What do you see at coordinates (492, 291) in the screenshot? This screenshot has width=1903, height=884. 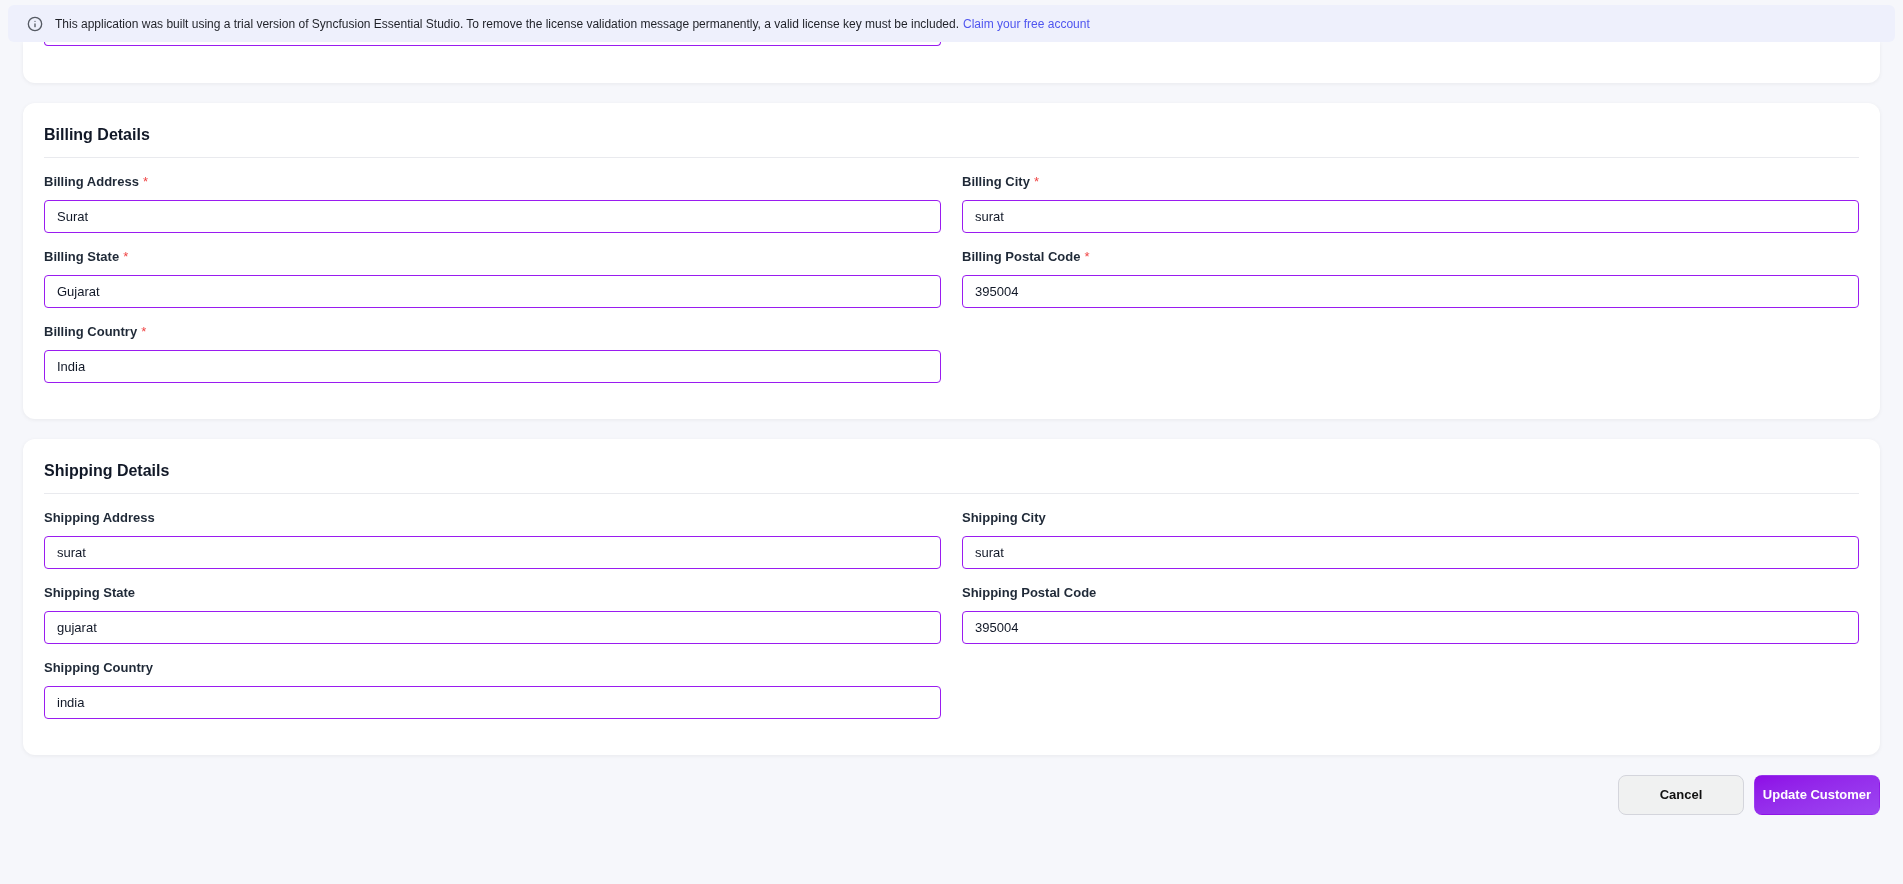 I see `input-field: Gujarat` at bounding box center [492, 291].